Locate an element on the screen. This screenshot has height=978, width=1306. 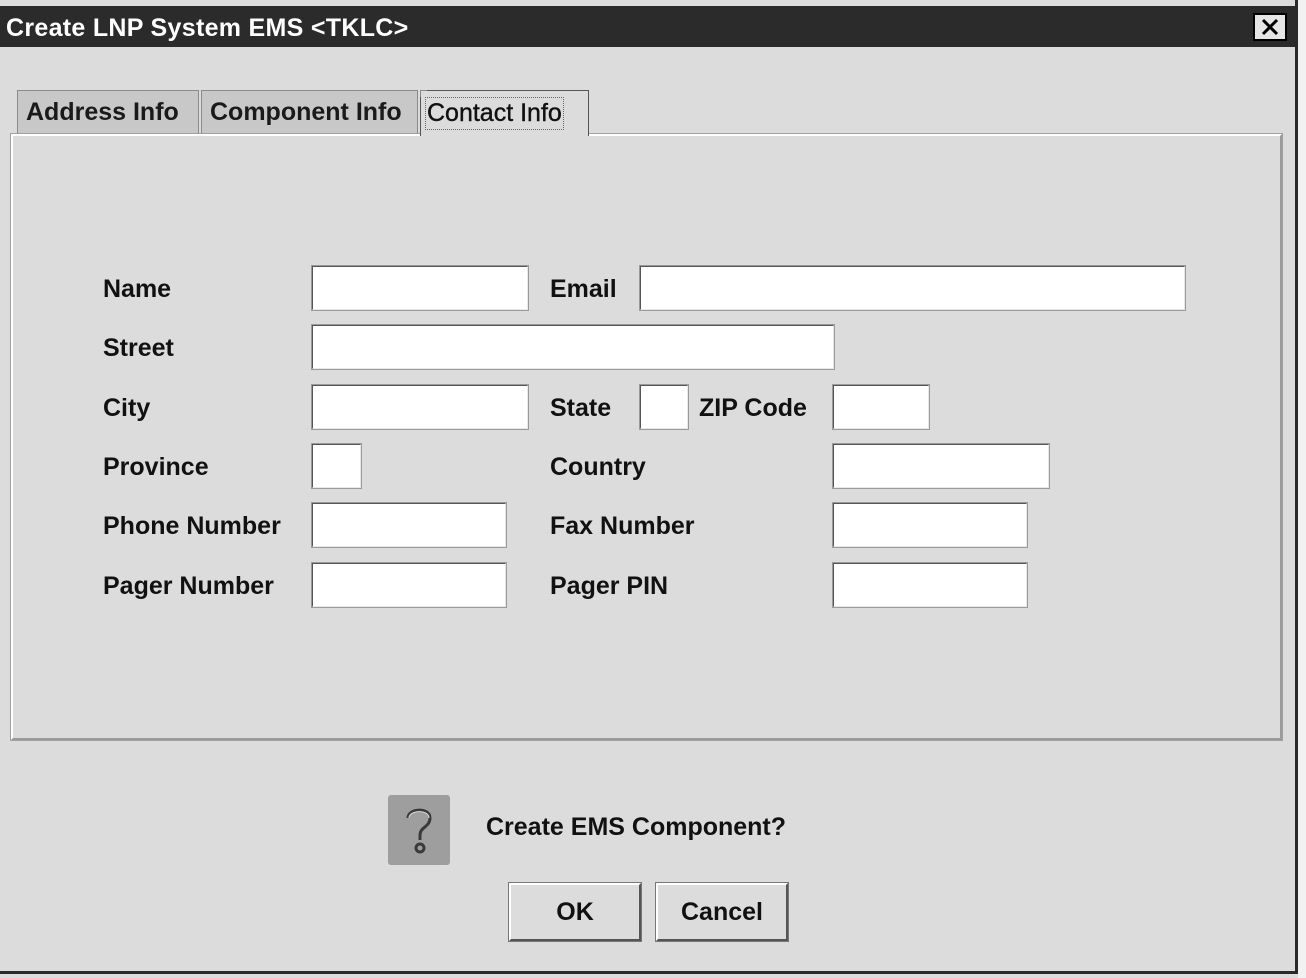
close-button is located at coordinates (1270, 27).